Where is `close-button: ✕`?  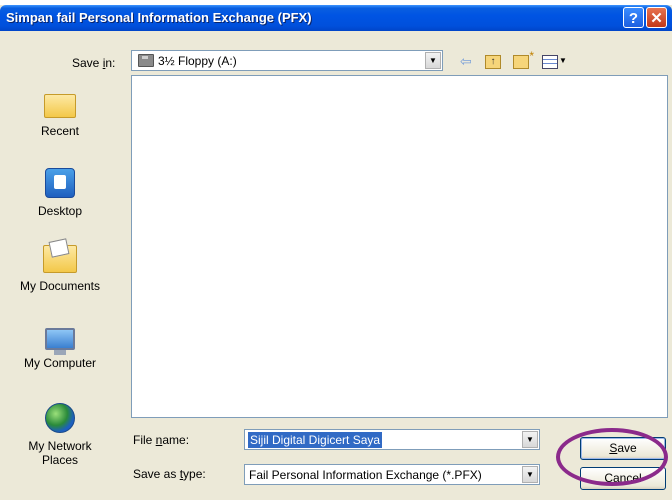
close-button: ✕ is located at coordinates (656, 17).